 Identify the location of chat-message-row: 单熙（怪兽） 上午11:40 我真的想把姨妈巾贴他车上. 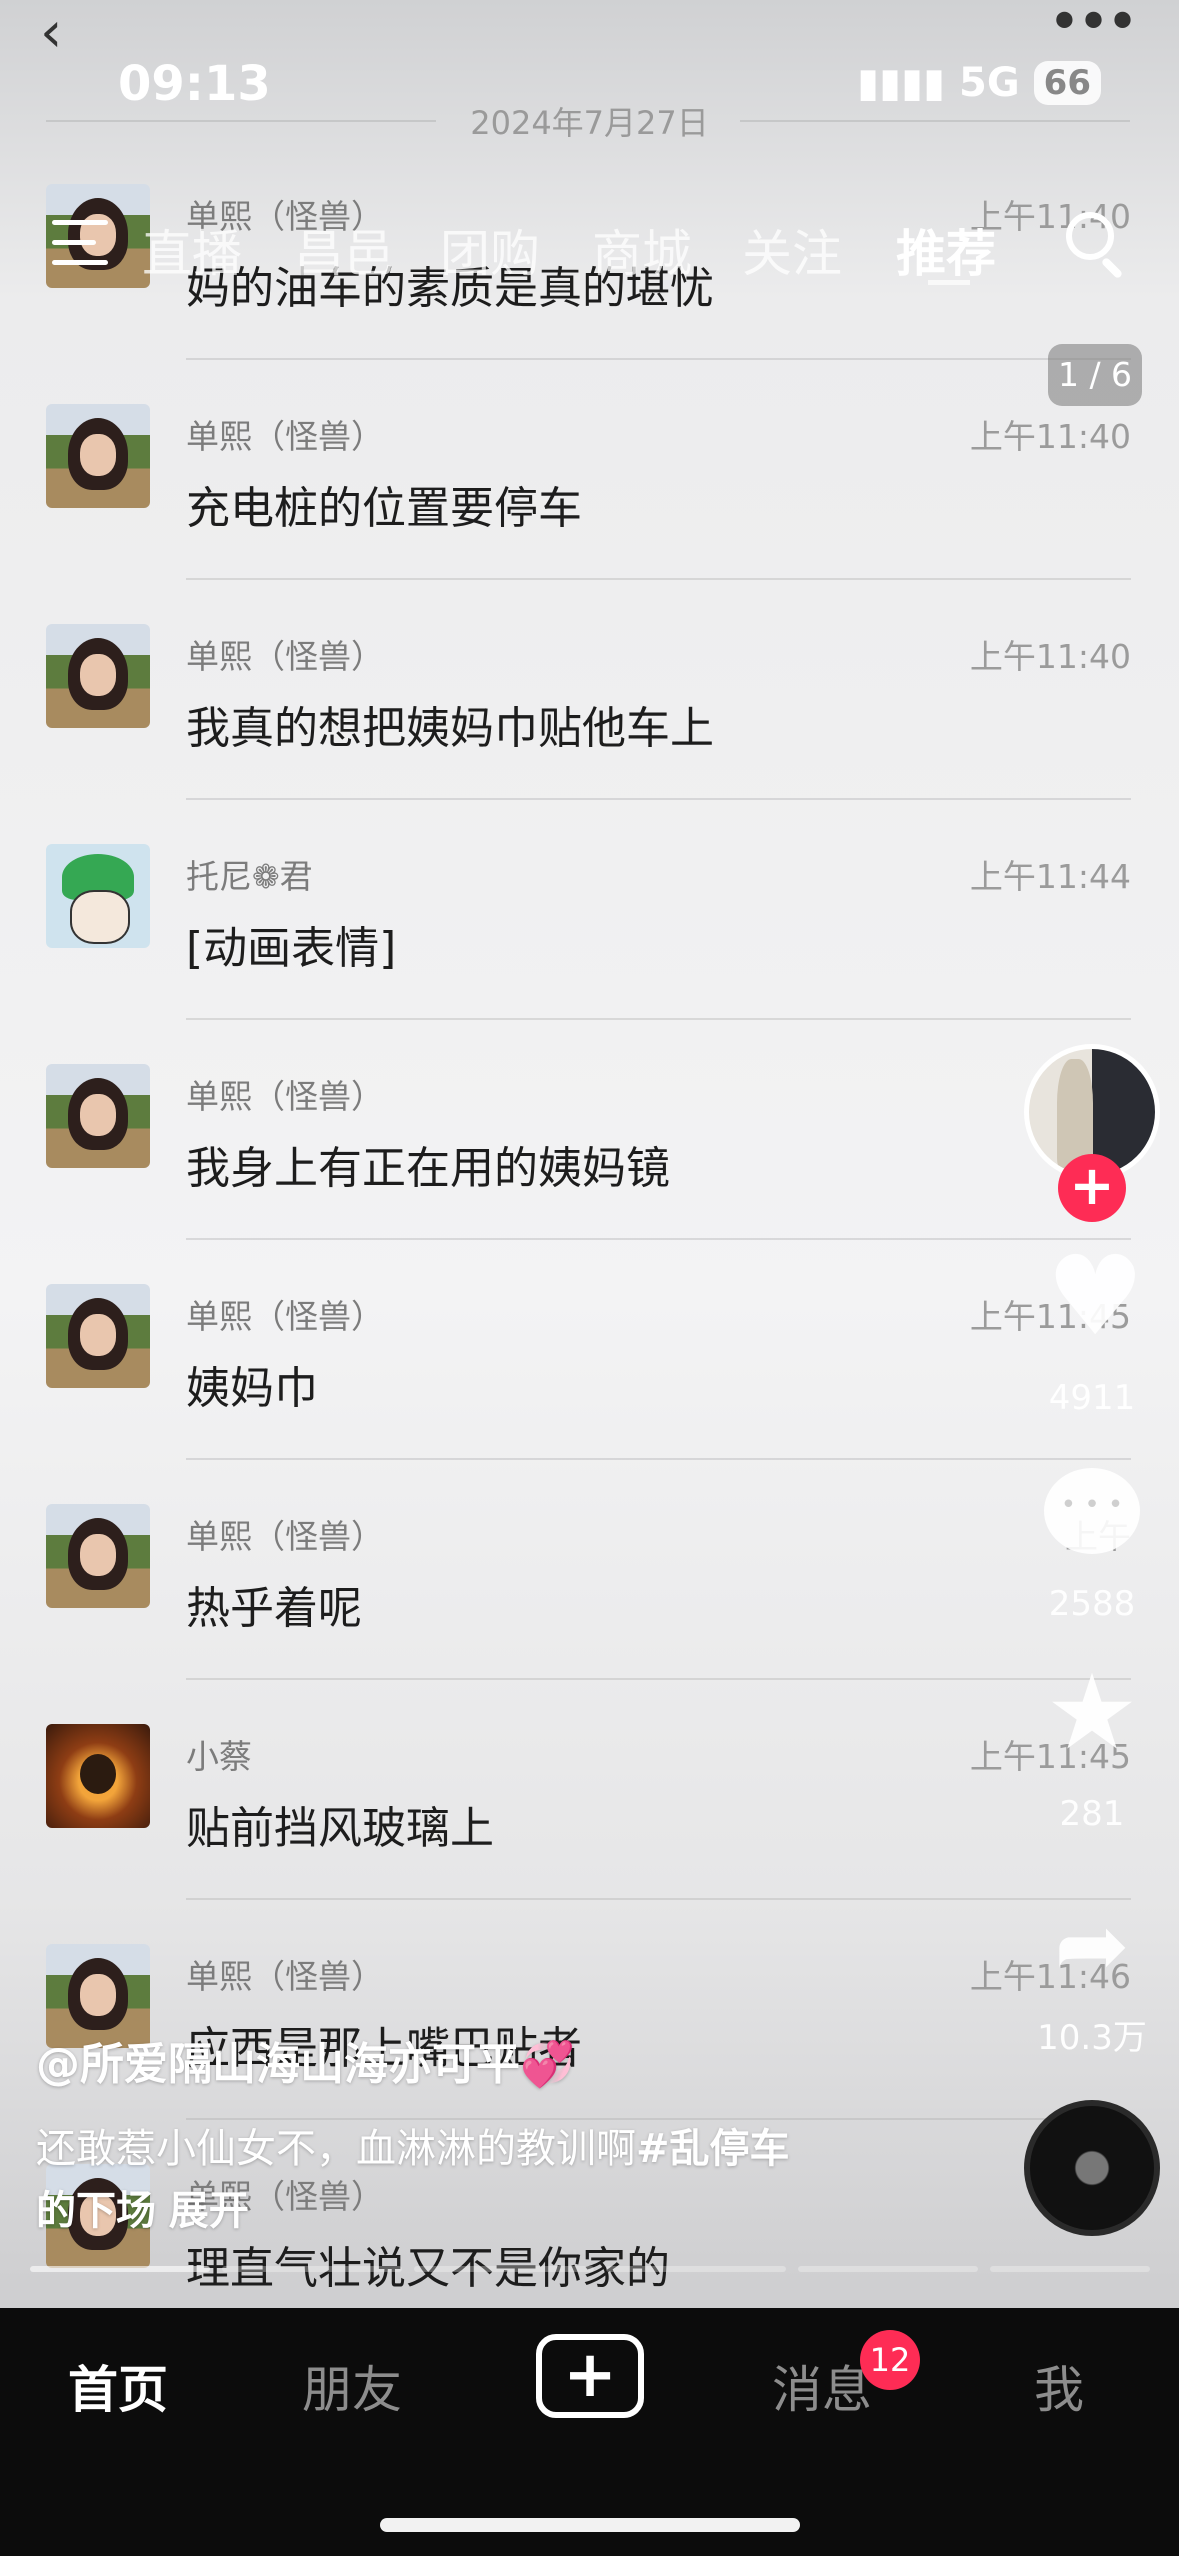
(589, 728).